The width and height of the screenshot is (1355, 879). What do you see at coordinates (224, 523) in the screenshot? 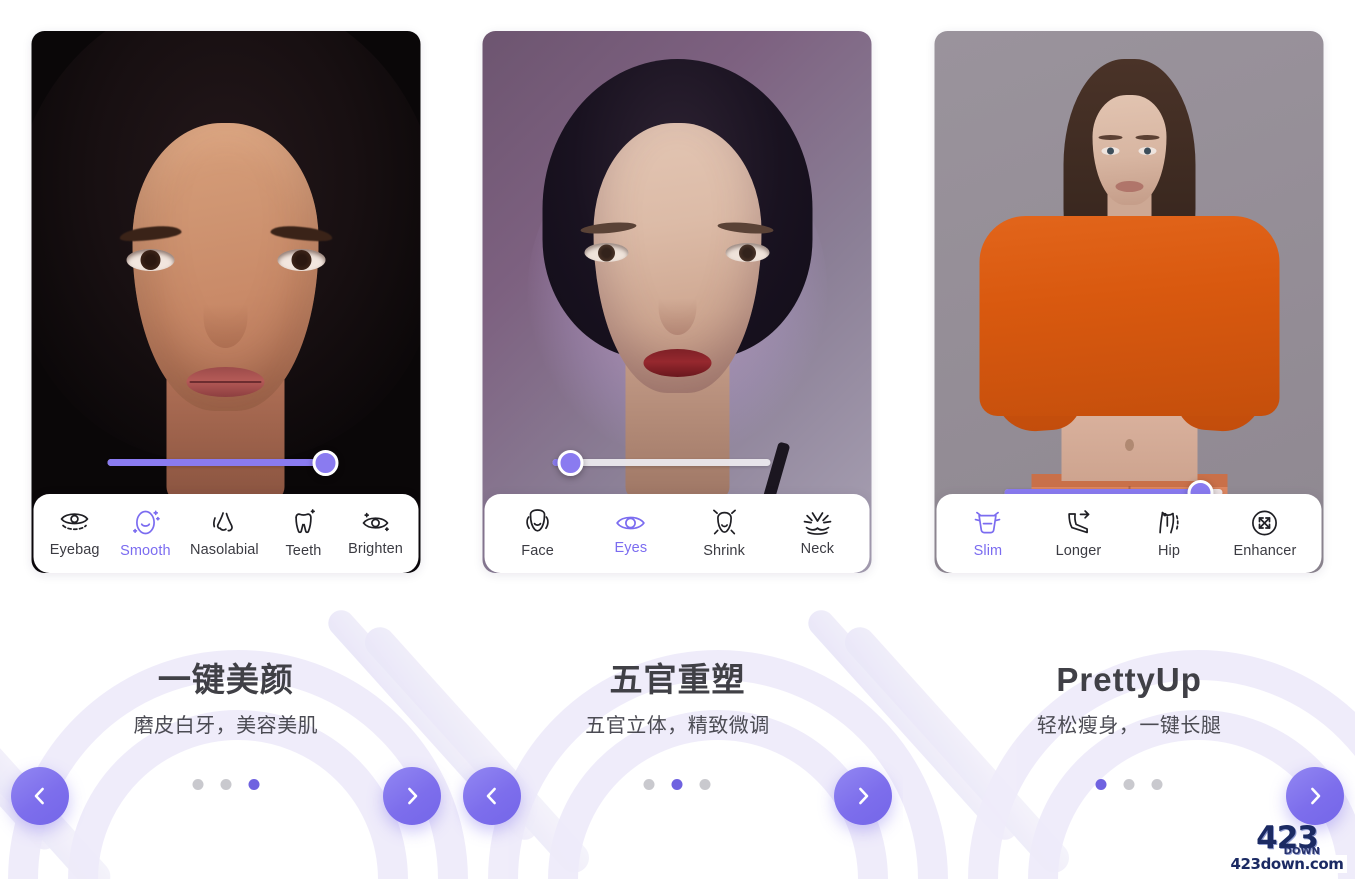
I see `nasolabial-icon` at bounding box center [224, 523].